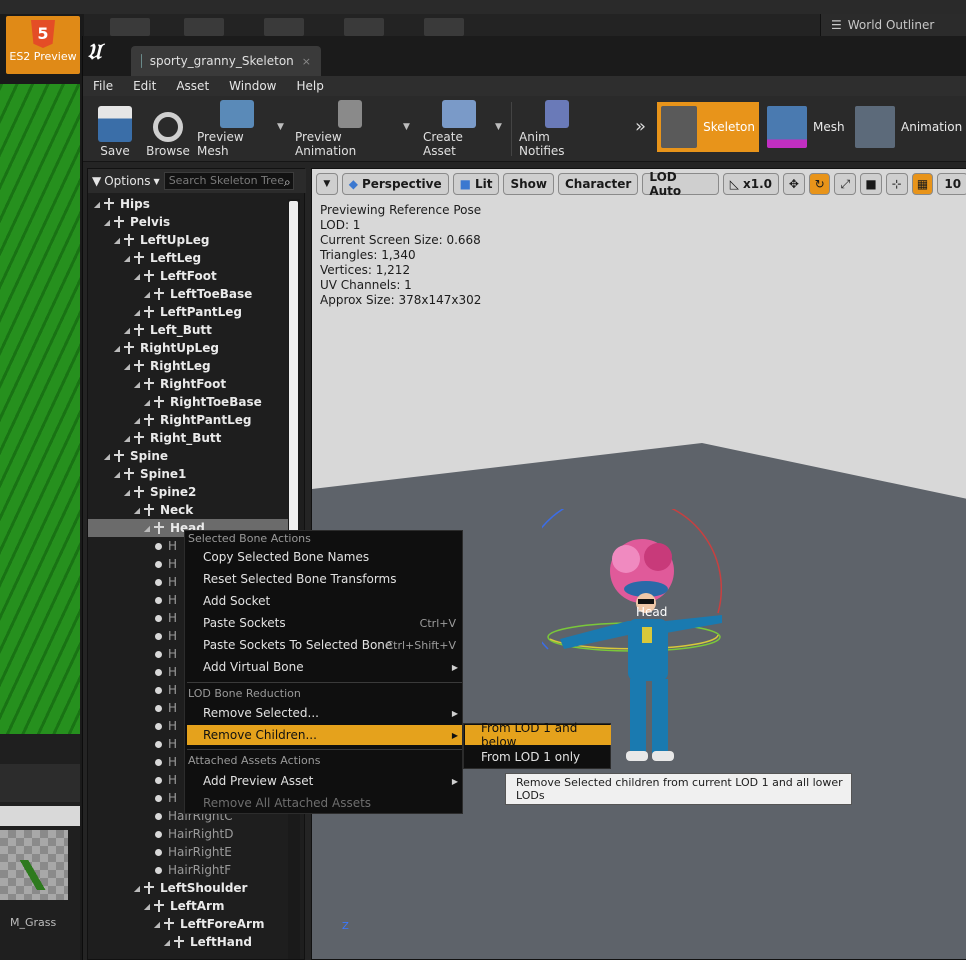 Image resolution: width=966 pixels, height=960 pixels. Describe the element at coordinates (845, 184) in the screenshot. I see `scale-tool-button: ⤢` at that location.